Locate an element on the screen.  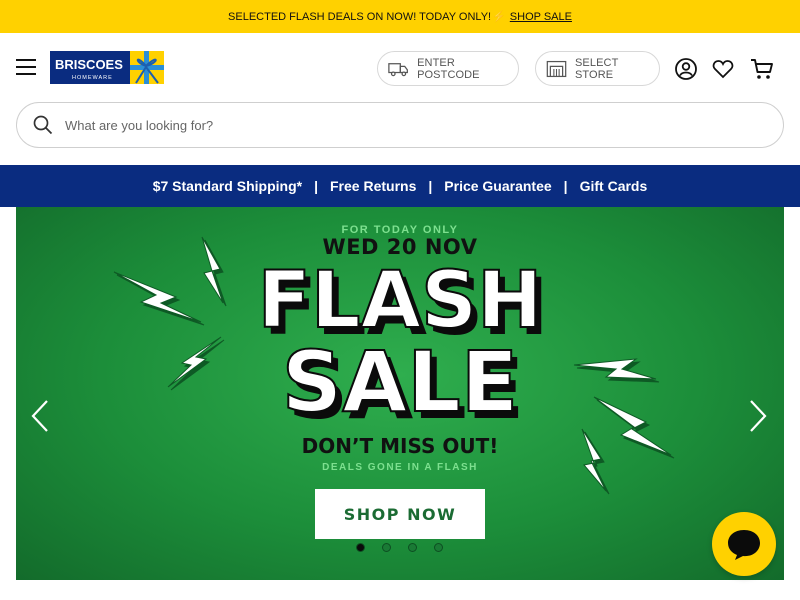
shop-now-button: SHOP NOW is located at coordinates (400, 514).